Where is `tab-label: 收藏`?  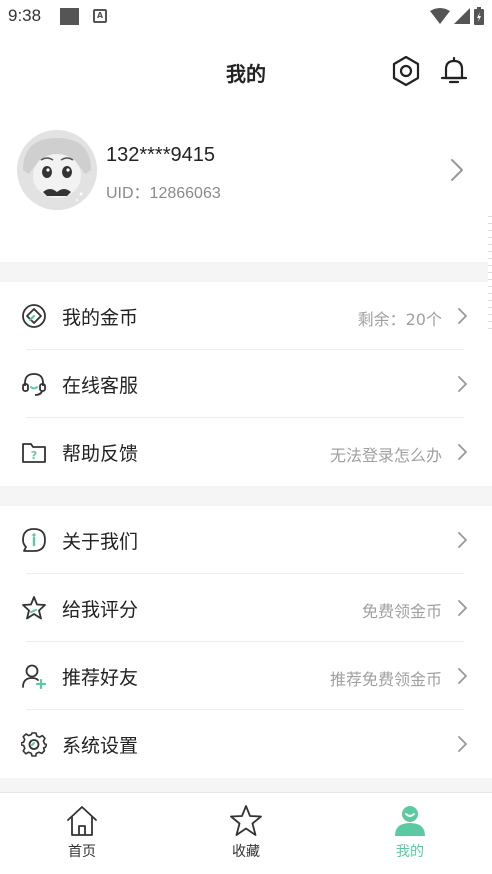
tab-label: 收藏 is located at coordinates (246, 852).